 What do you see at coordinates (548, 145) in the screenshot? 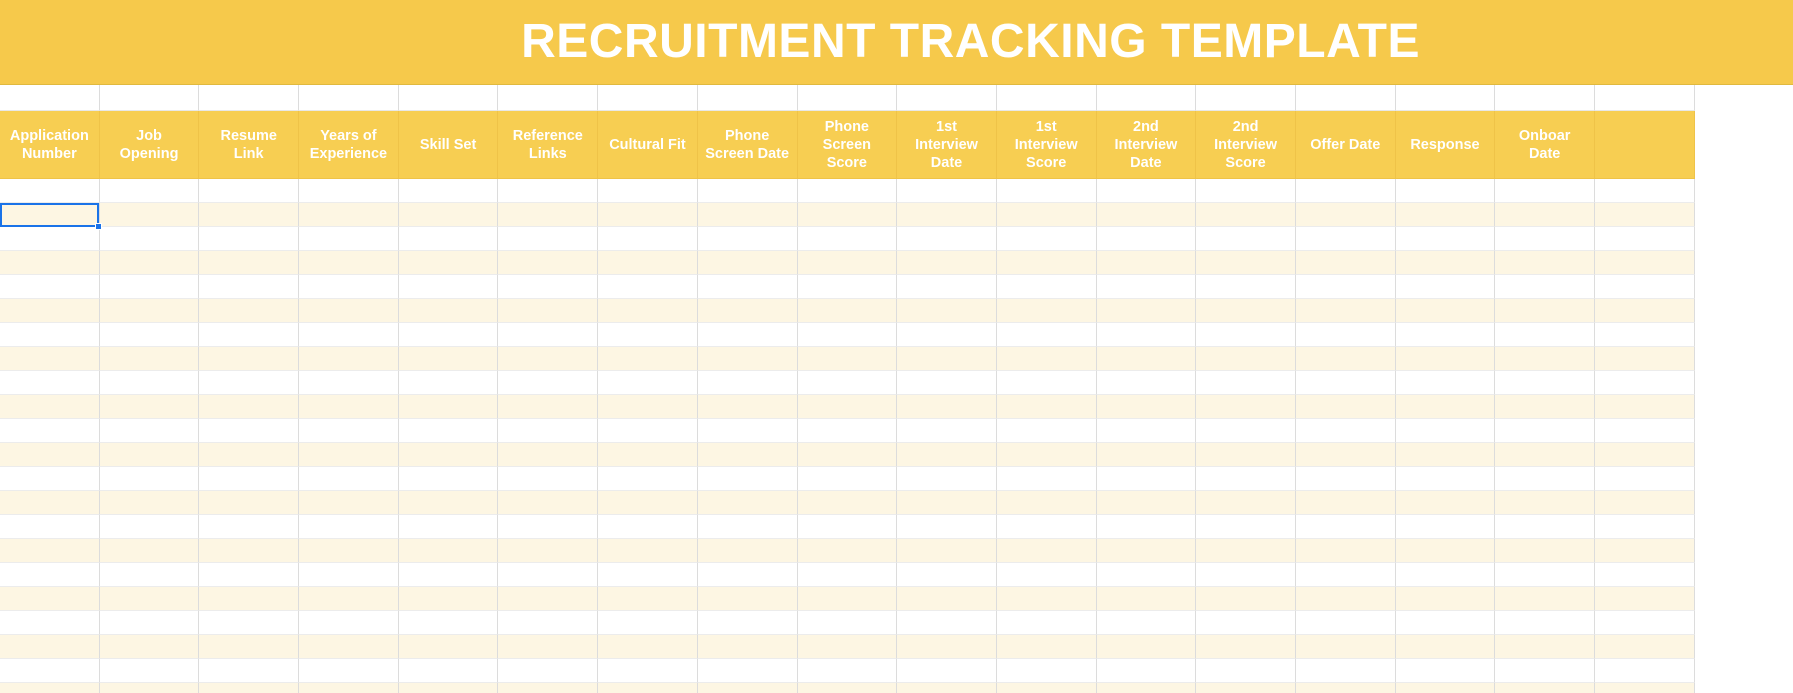
I see `column-header-reference-links: Reference Links` at bounding box center [548, 145].